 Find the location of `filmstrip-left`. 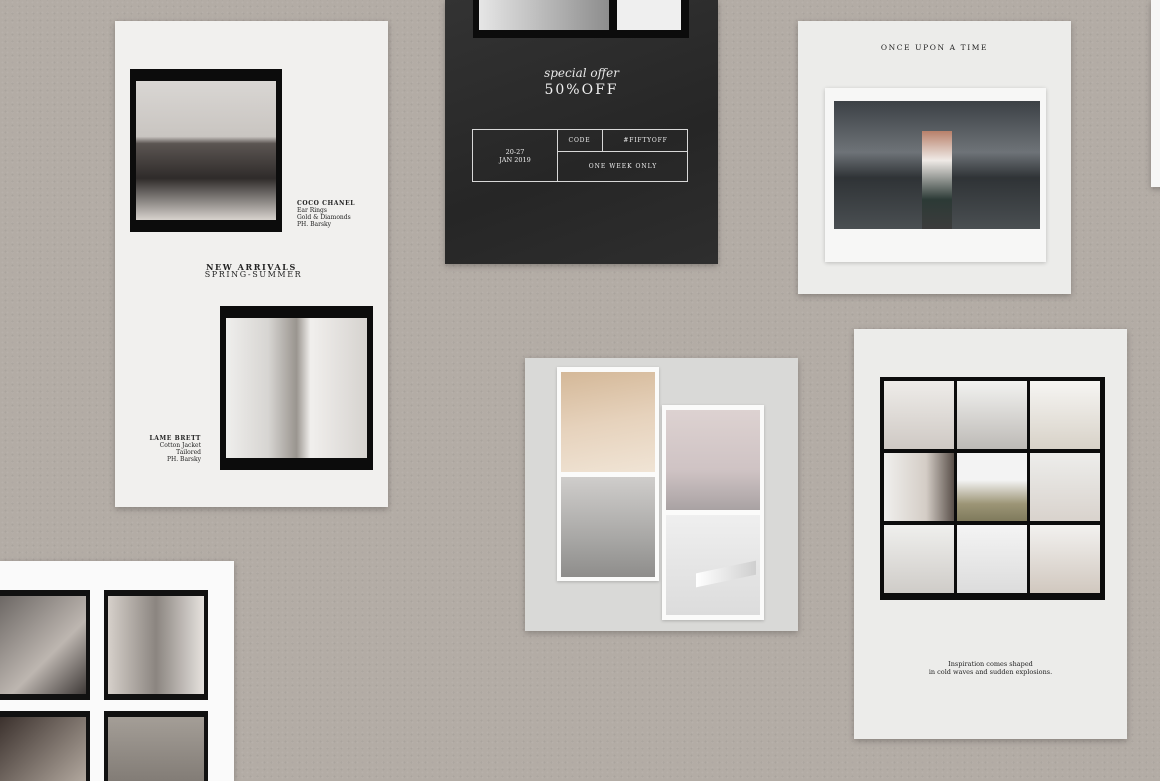

filmstrip-left is located at coordinates (608, 474).